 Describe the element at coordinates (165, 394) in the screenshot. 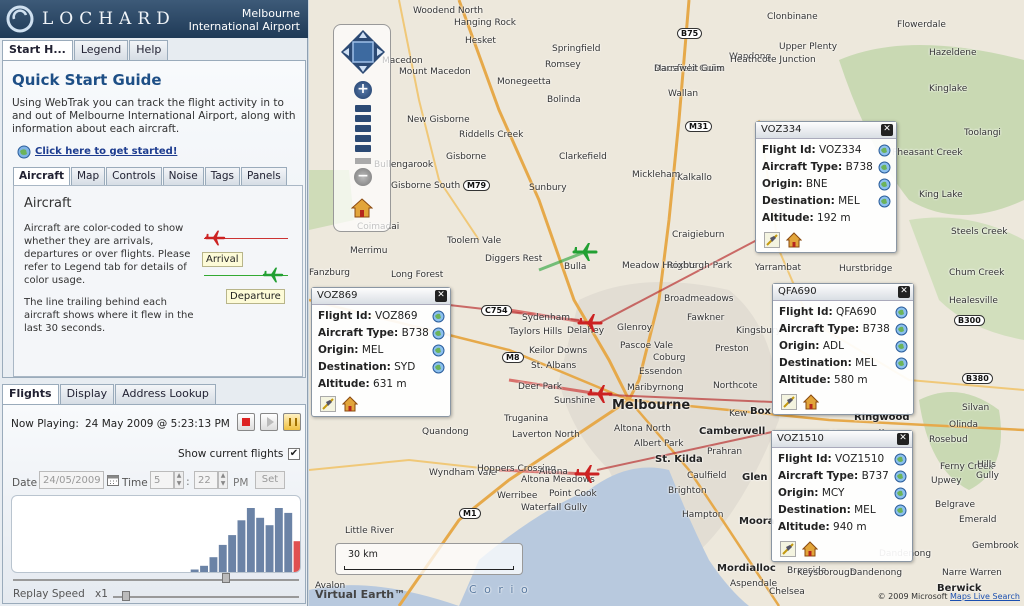

I see `tab-address-lookup: Address Lookup` at that location.